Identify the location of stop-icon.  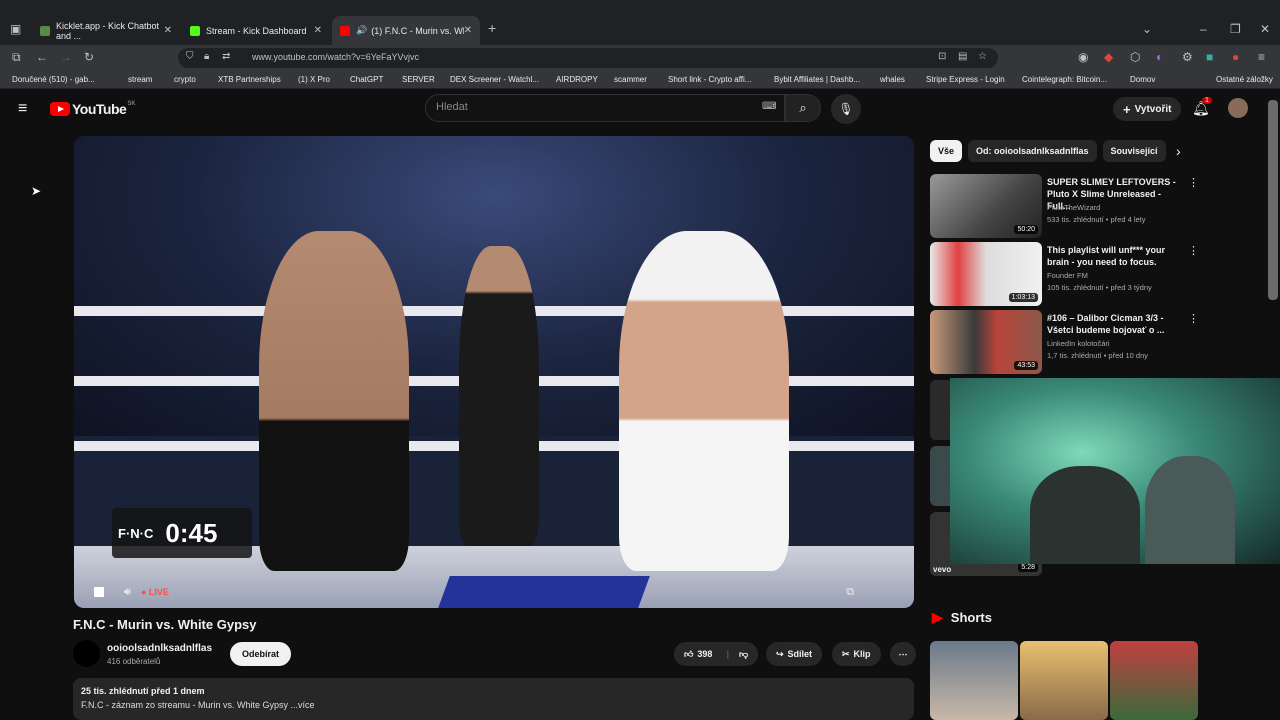
(99, 592).